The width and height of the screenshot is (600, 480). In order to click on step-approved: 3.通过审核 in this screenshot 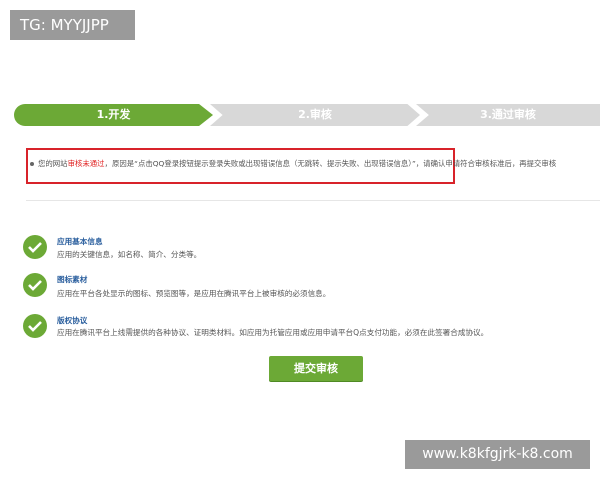, I will do `click(508, 115)`.